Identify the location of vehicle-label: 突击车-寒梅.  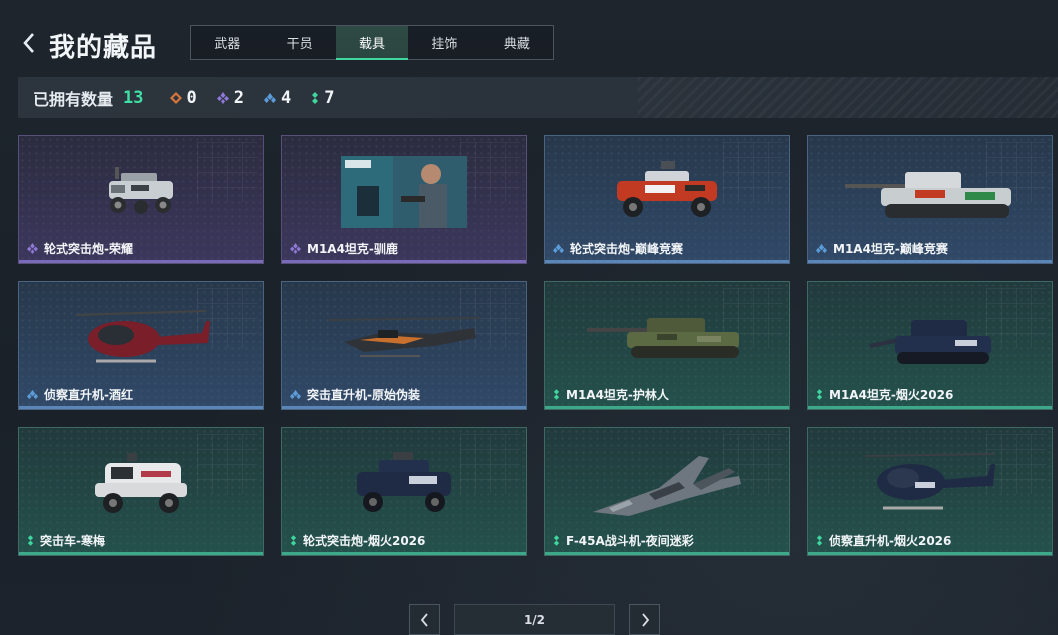
(66, 540).